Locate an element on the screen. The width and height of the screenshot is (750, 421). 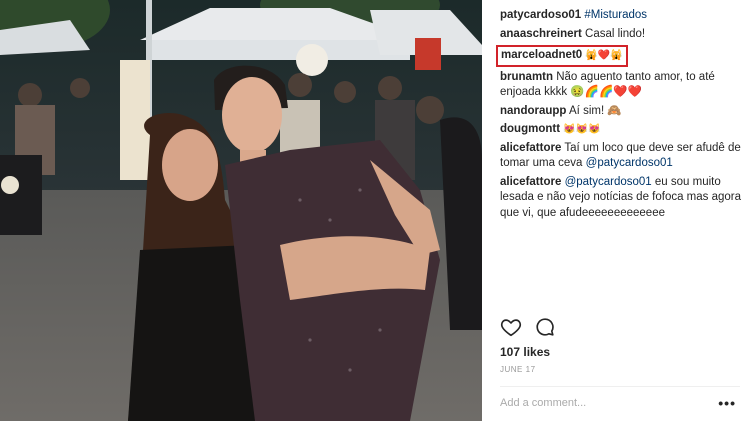
post-date: JUNE 17 is located at coordinates (518, 369).